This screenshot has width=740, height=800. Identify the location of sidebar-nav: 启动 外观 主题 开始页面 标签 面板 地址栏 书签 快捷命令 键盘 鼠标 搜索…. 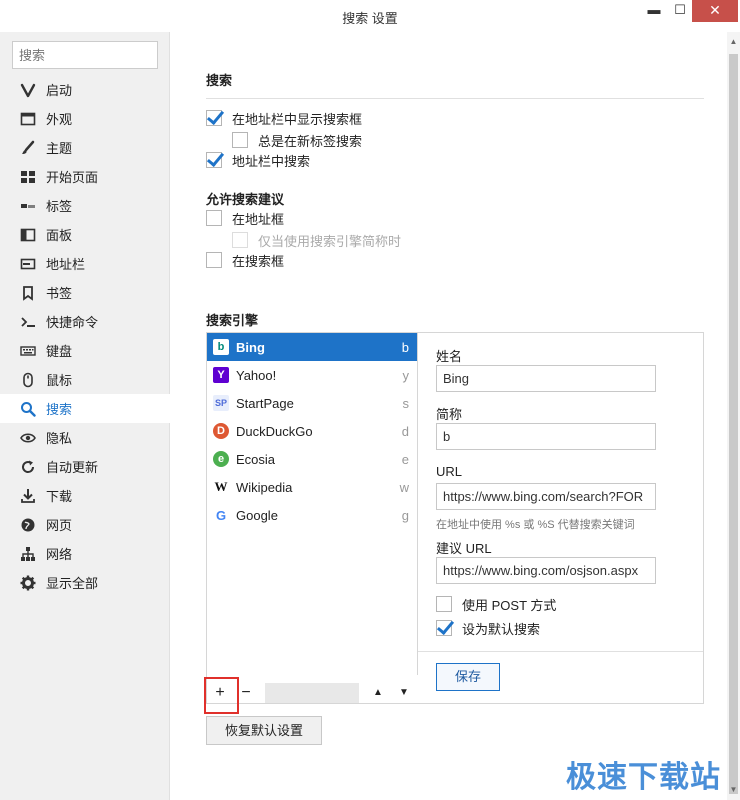
(85, 336).